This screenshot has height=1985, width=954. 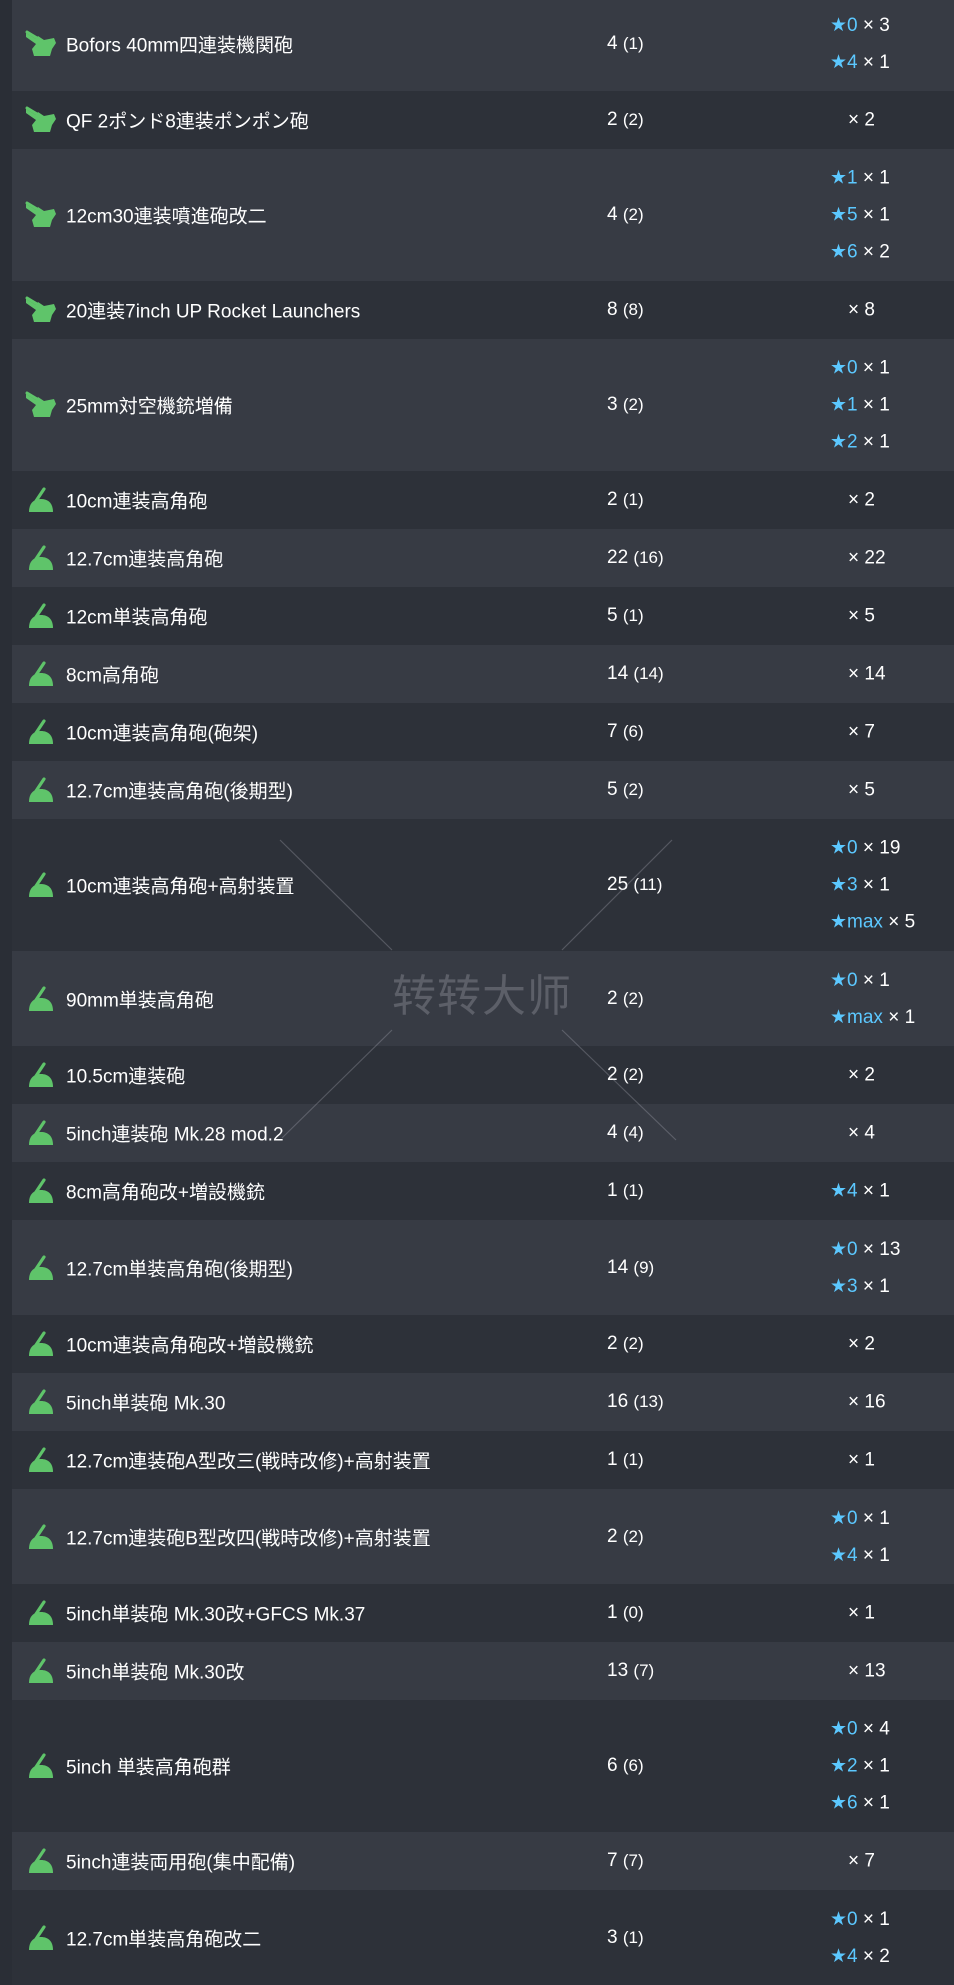 I want to click on plain-count: × 2, so click(x=861, y=1075).